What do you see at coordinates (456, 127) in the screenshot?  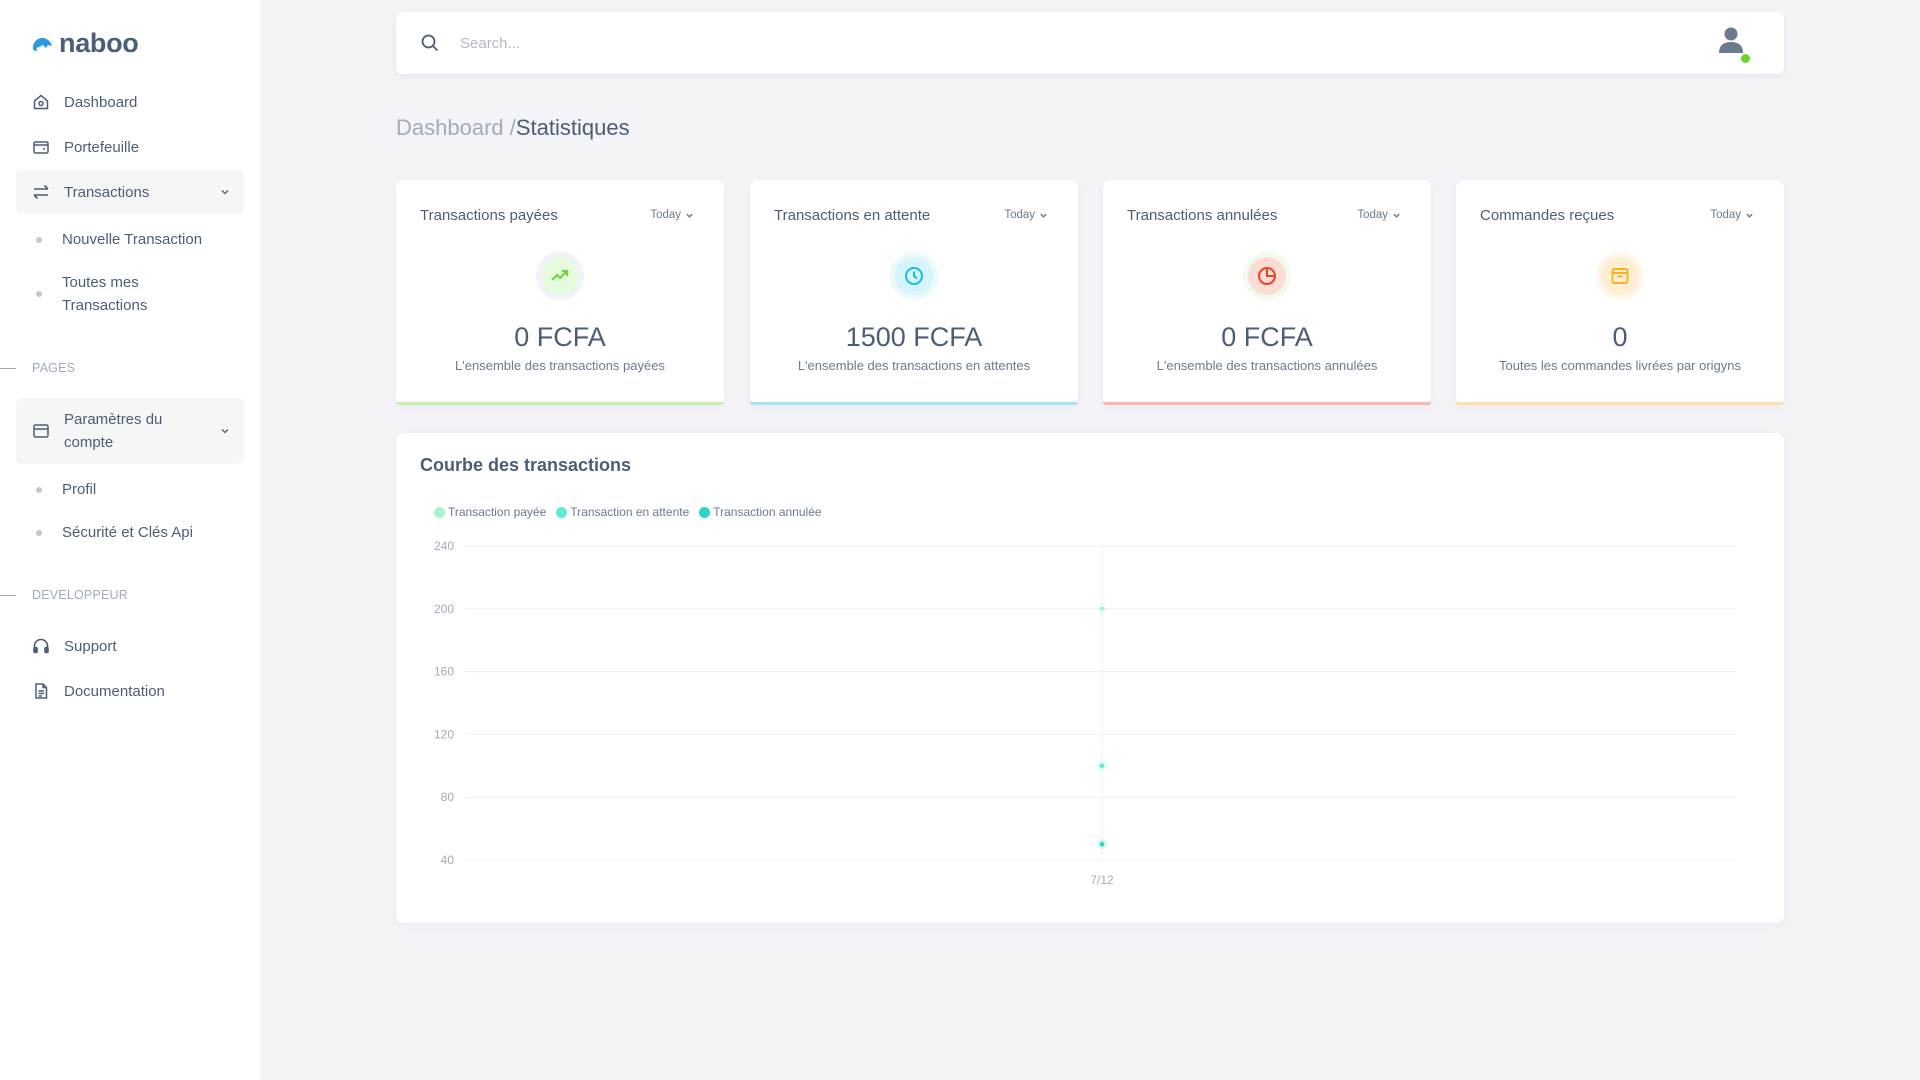 I see `breadcrumb-parent: Dashboard /` at bounding box center [456, 127].